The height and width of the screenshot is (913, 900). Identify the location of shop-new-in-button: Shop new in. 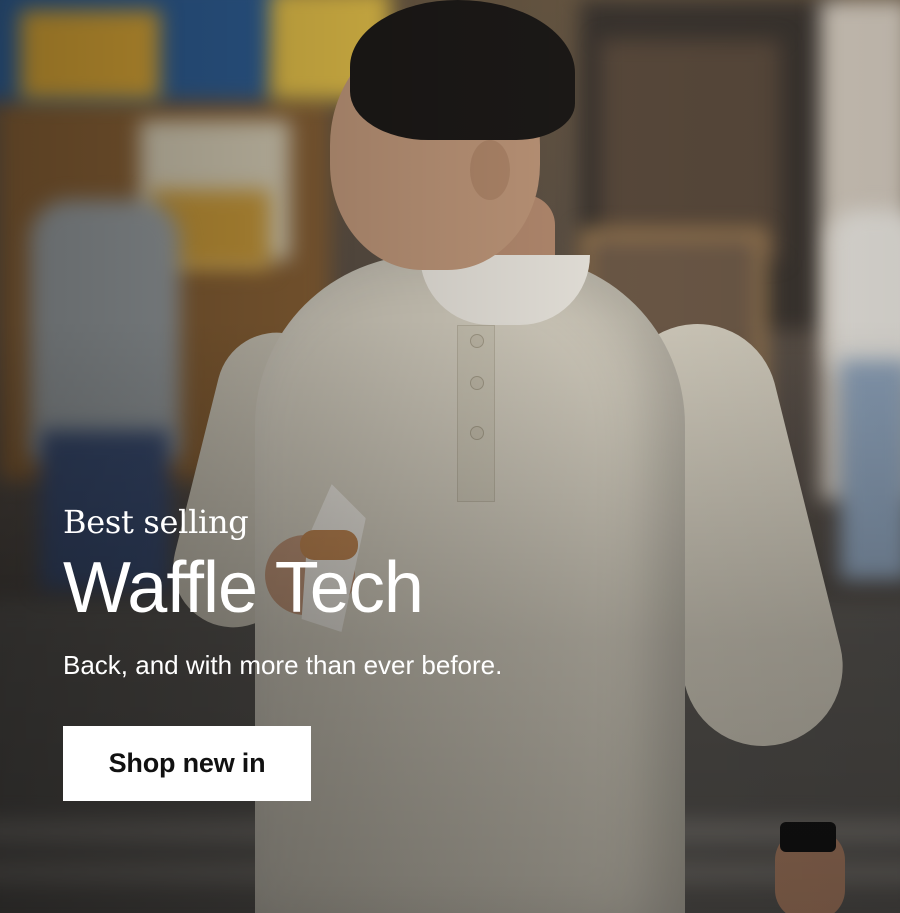
(187, 763).